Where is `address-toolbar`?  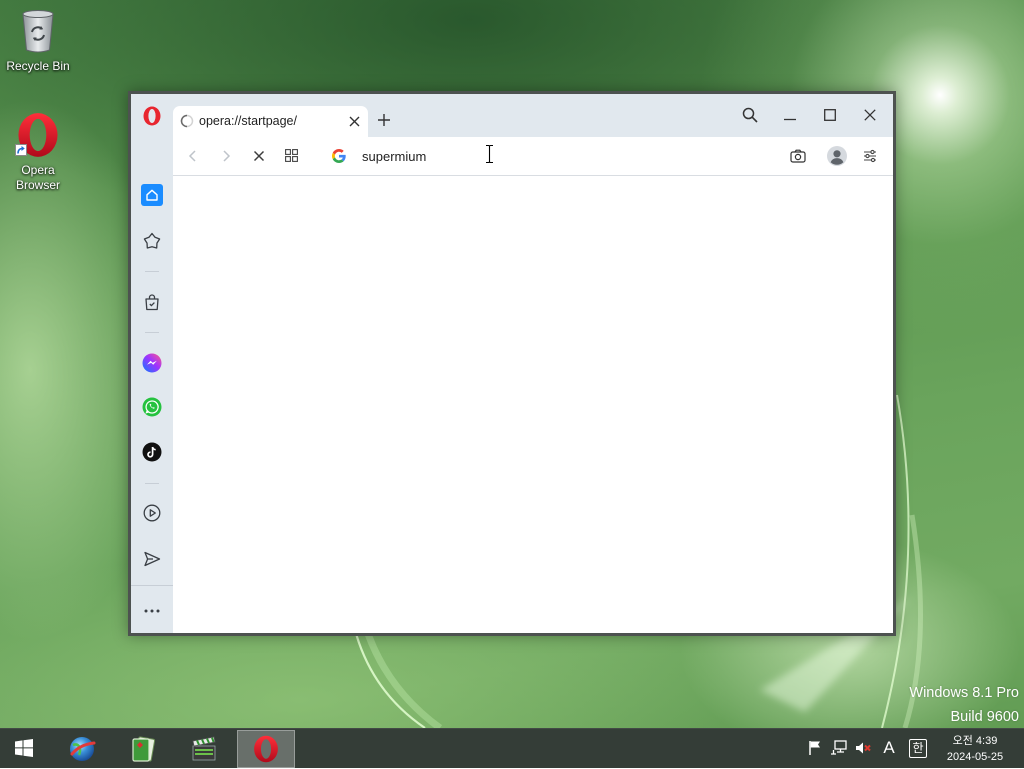
address-toolbar is located at coordinates (533, 156).